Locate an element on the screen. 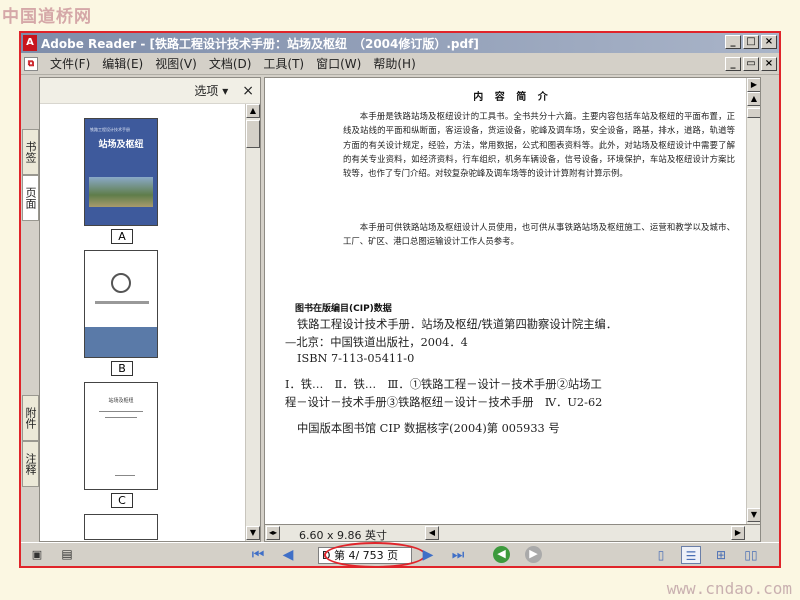 Image resolution: width=800 pixels, height=600 pixels. menu-tools: 工具(T) is located at coordinates (283, 63).